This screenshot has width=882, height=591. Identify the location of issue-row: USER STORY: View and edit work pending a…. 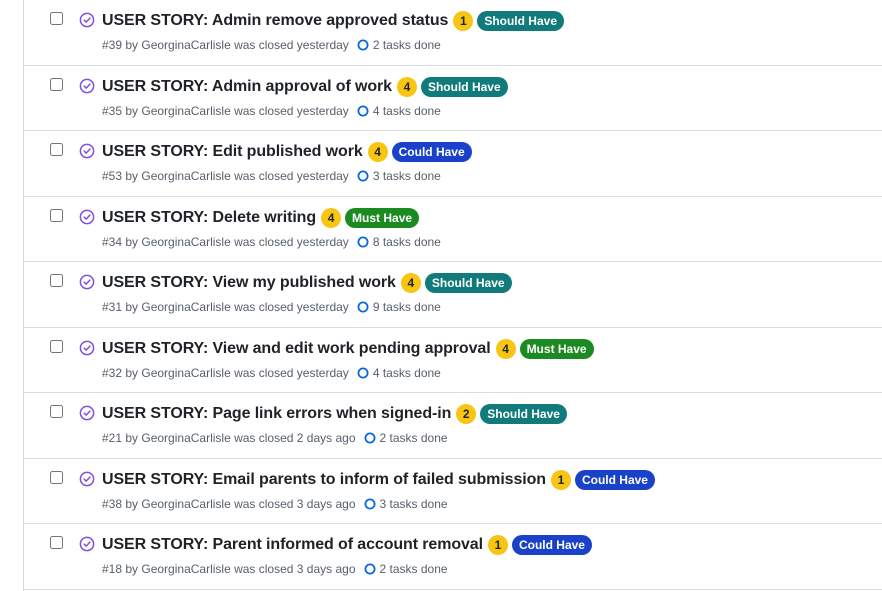
(453, 360).